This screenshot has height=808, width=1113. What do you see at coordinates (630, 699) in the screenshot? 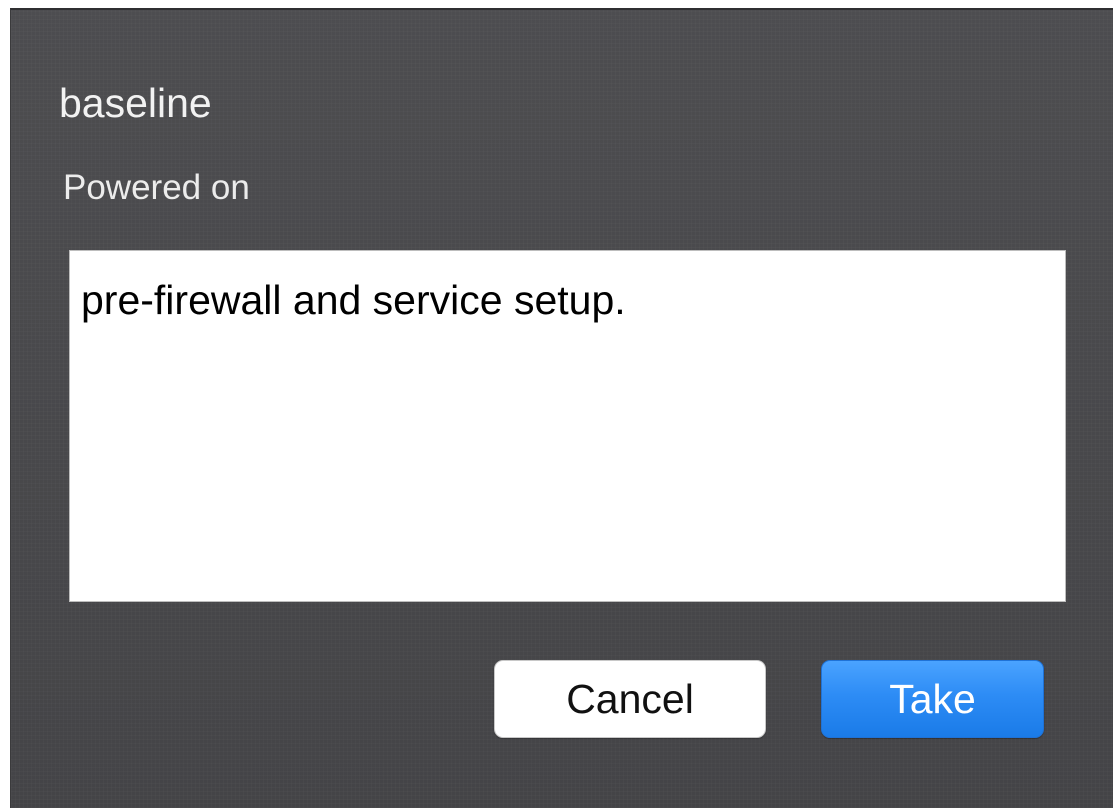
I see `cancel-button: Cancel` at bounding box center [630, 699].